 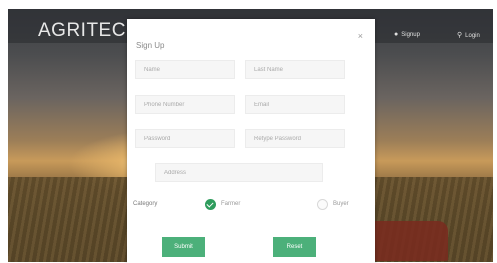 What do you see at coordinates (185, 104) in the screenshot?
I see `phone-input` at bounding box center [185, 104].